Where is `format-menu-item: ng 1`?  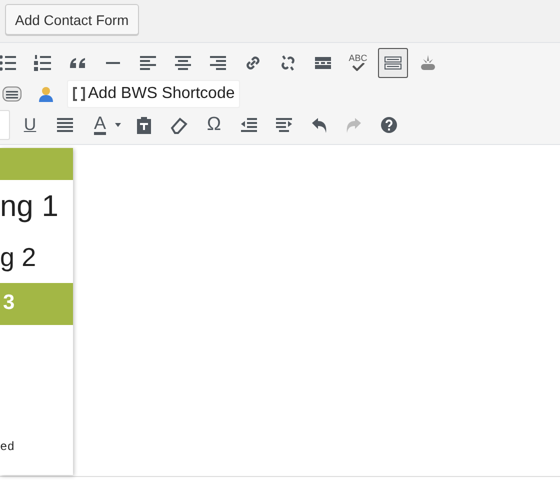
format-menu-item: ng 1 is located at coordinates (36, 208).